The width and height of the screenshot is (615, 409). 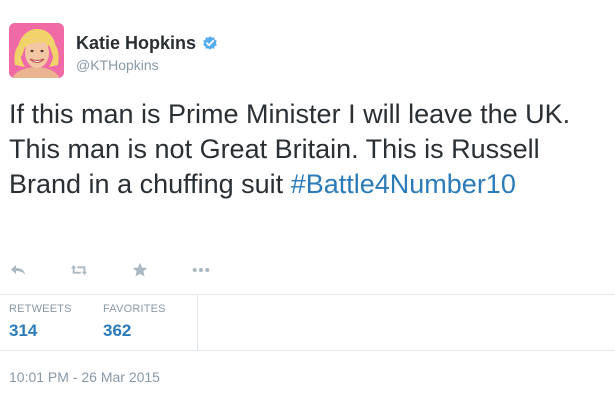 I want to click on tweet-stats: RETWEETS 314 FAVORITES 362, so click(x=307, y=322).